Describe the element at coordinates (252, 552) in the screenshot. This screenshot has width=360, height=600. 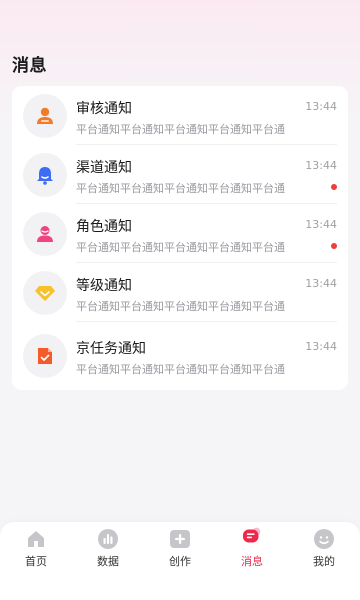
I see `tab-messages: 消息` at that location.